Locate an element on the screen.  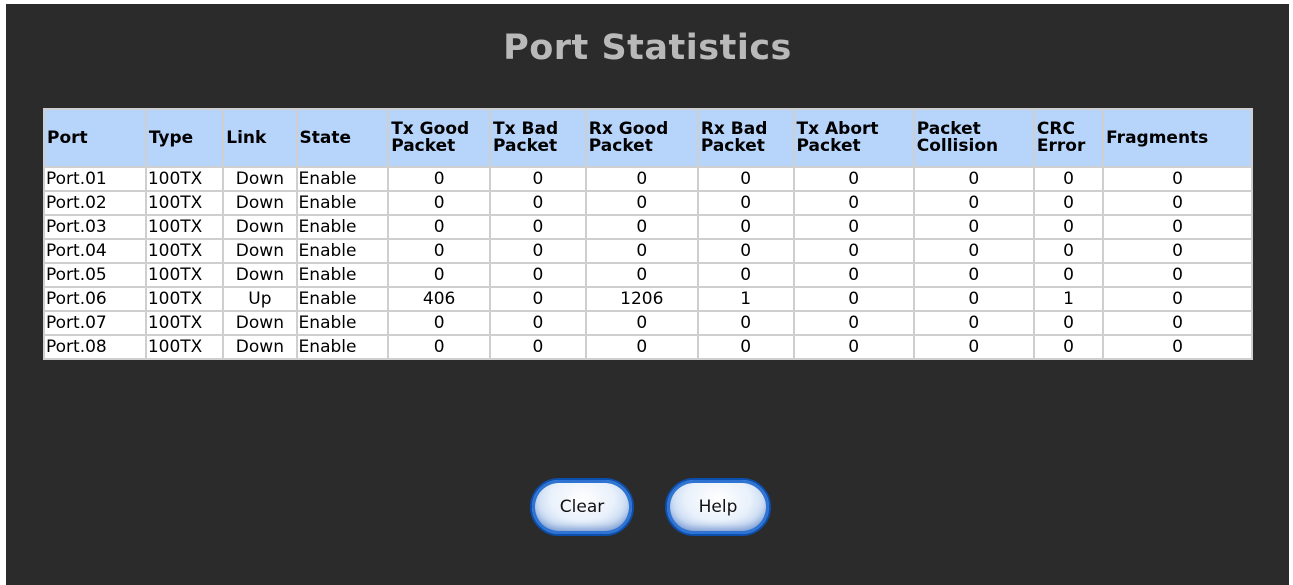
cell-port: Port.03 is located at coordinates (95, 227).